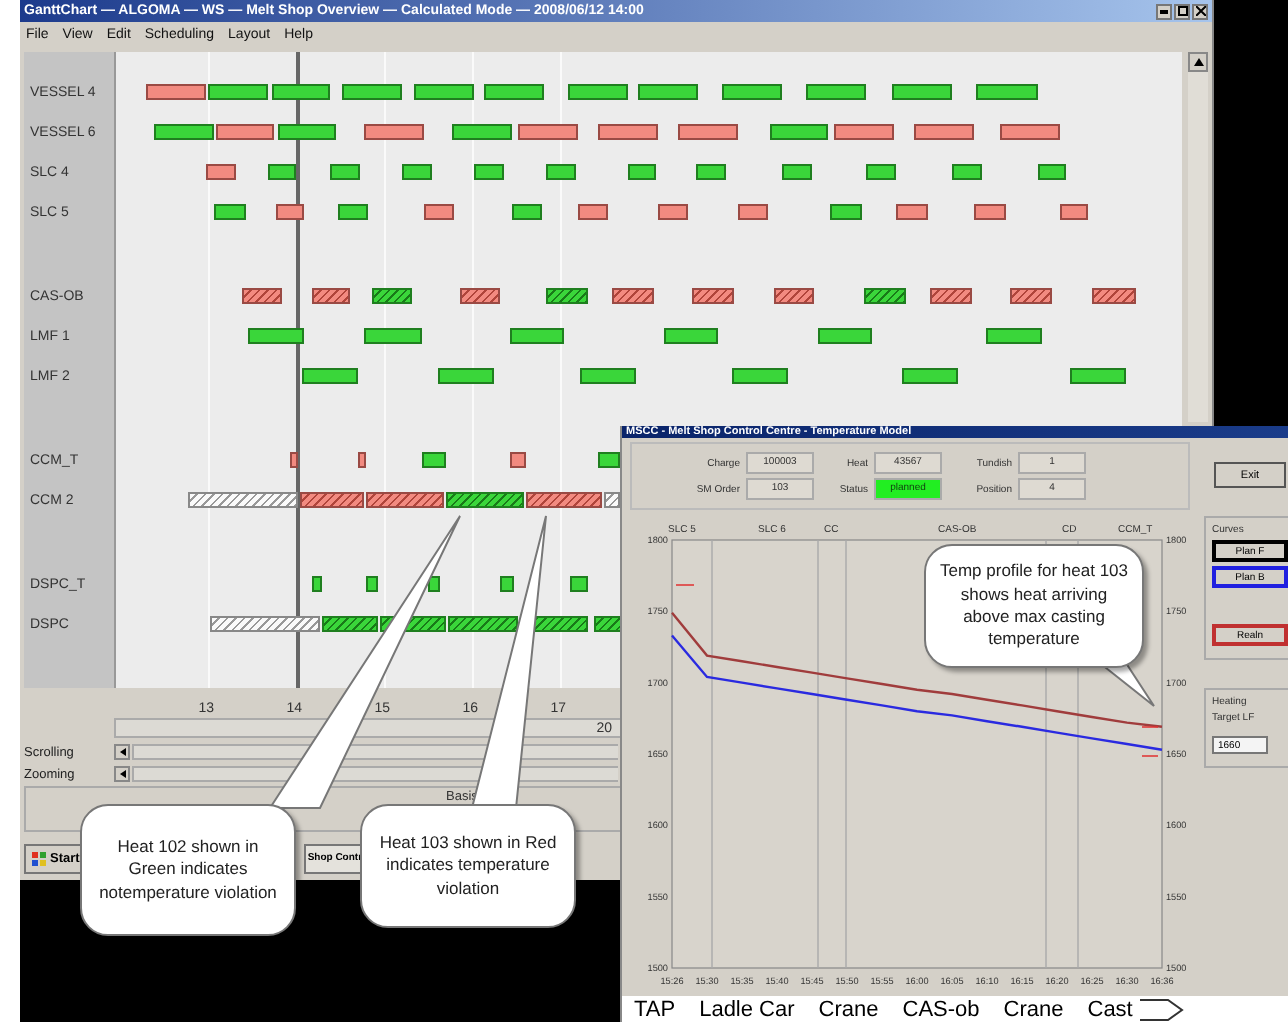  I want to click on scroll-up-button, so click(1198, 62).